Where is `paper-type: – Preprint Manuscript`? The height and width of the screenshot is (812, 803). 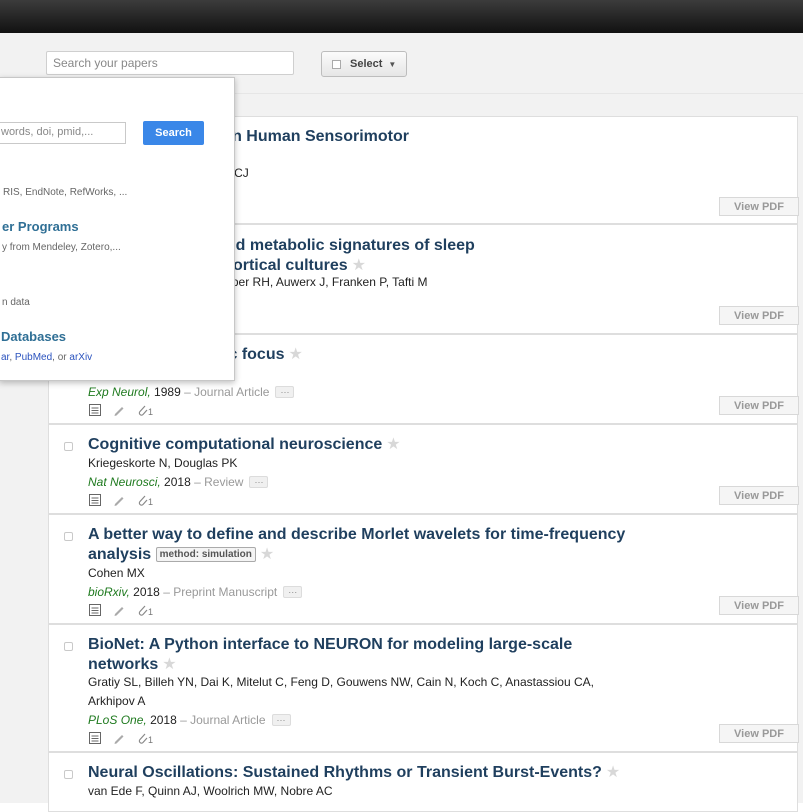 paper-type: – Preprint Manuscript is located at coordinates (220, 592).